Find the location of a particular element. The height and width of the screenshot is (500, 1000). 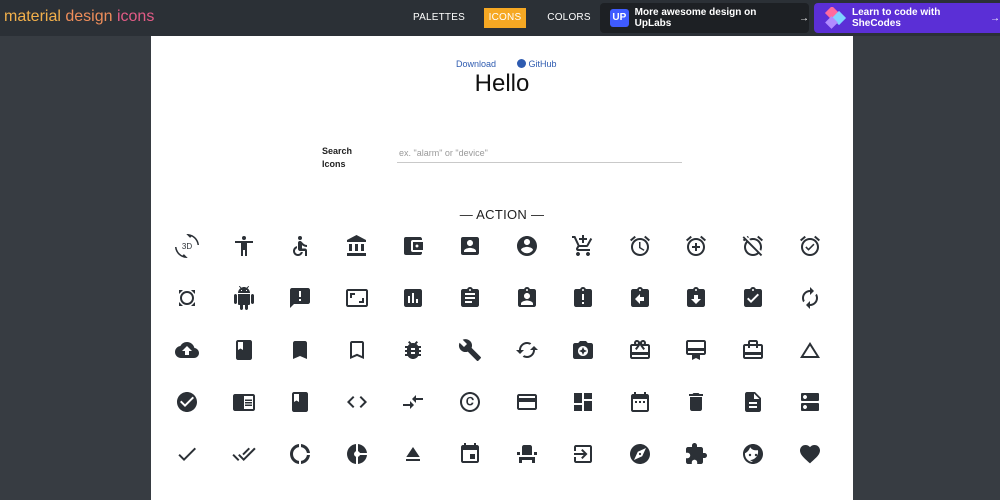

search-label: Search Icons is located at coordinates (337, 157).